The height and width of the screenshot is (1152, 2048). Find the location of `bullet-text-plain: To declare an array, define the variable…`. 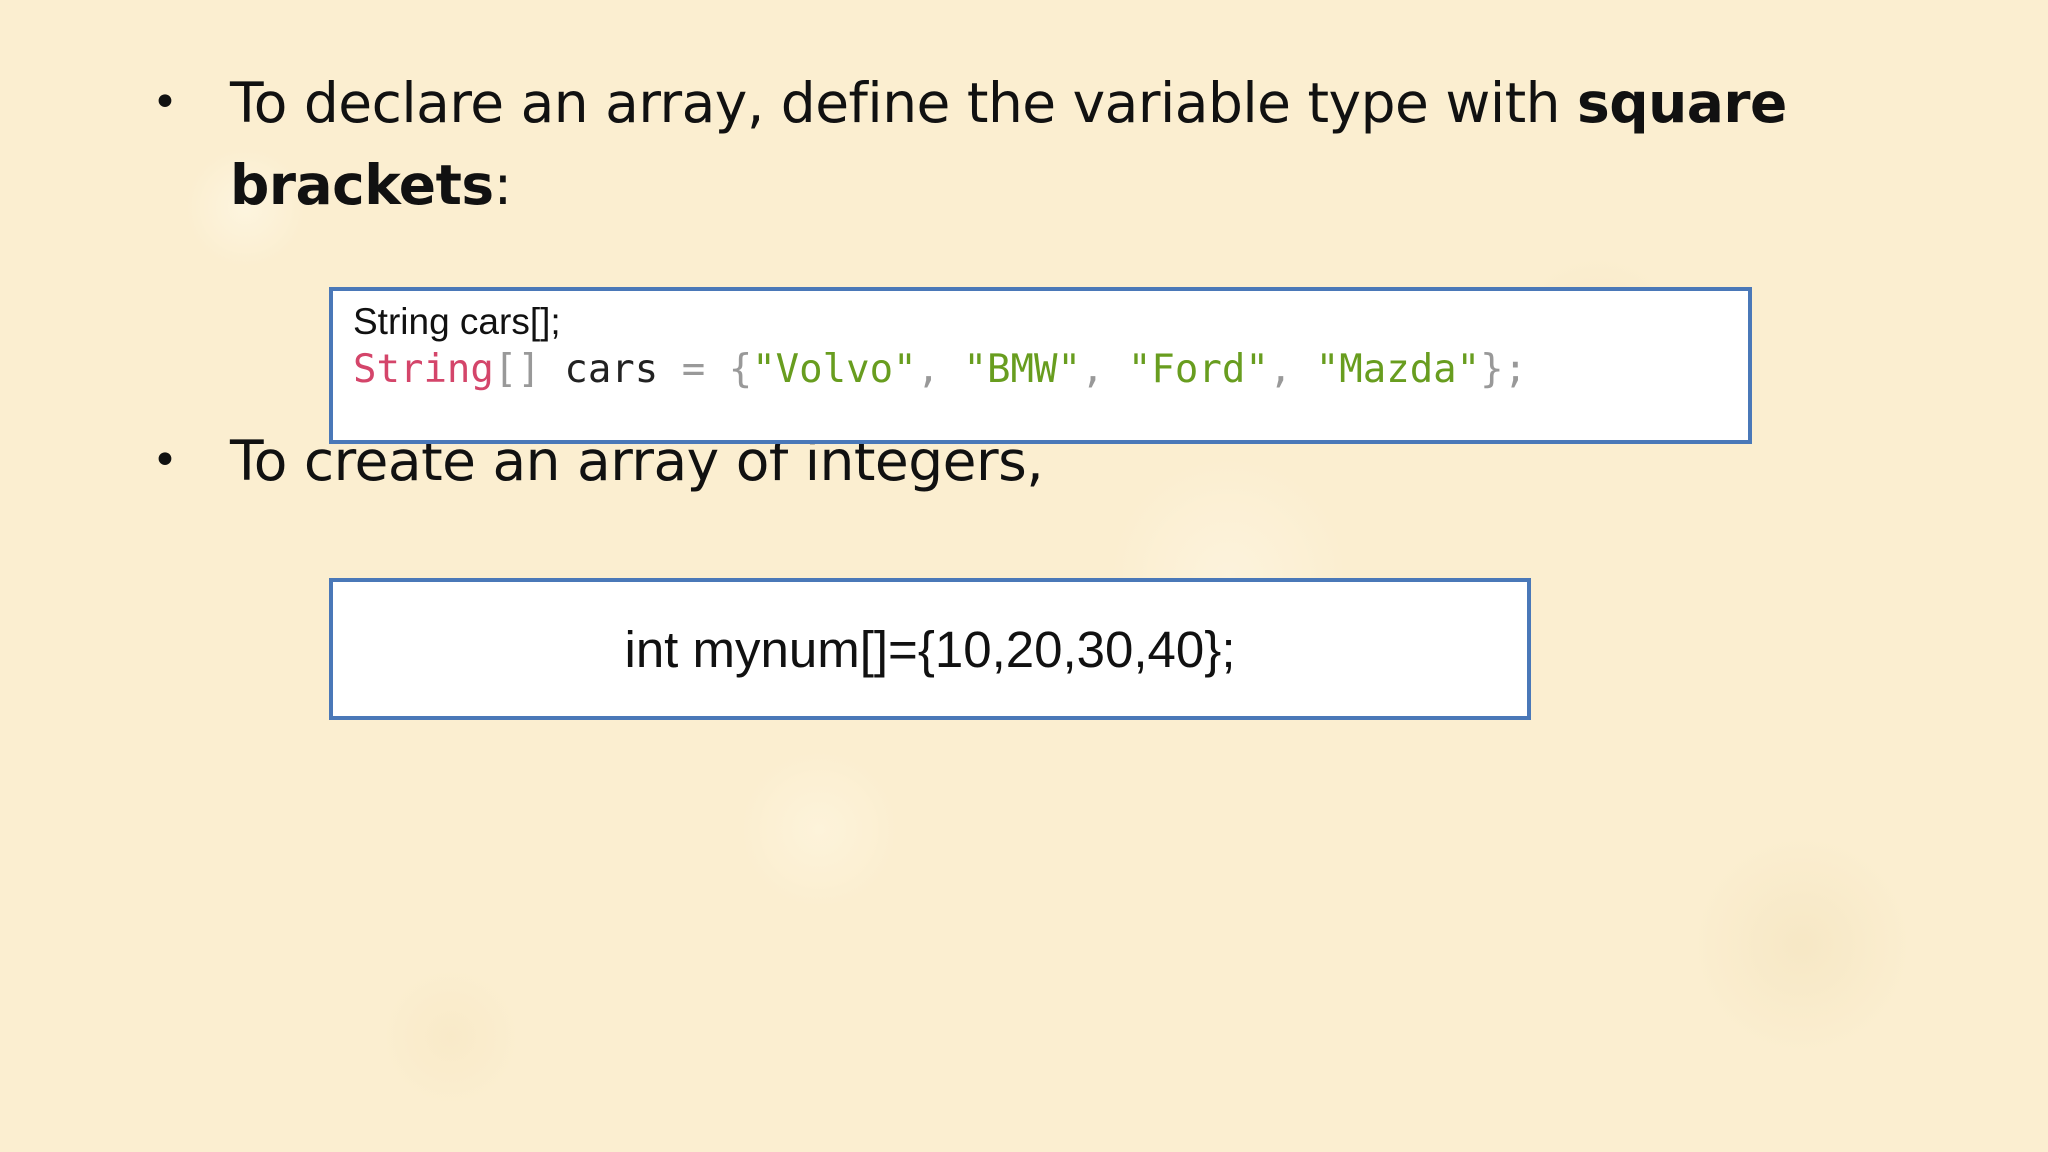

bullet-text-plain: To declare an array, define the variable… is located at coordinates (904, 103).